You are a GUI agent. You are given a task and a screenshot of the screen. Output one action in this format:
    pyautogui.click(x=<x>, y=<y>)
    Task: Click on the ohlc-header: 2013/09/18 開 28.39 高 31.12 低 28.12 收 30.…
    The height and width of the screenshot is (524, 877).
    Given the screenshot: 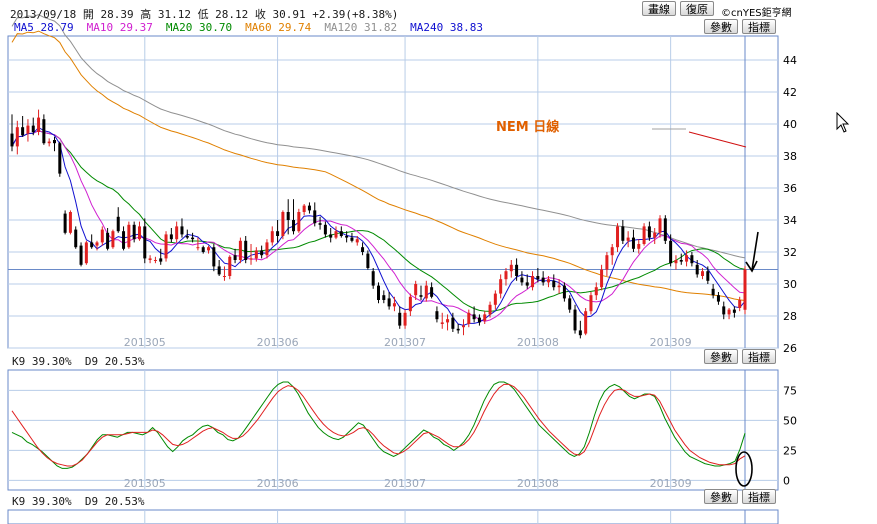 What is the action you would take?
    pyautogui.click(x=204, y=14)
    